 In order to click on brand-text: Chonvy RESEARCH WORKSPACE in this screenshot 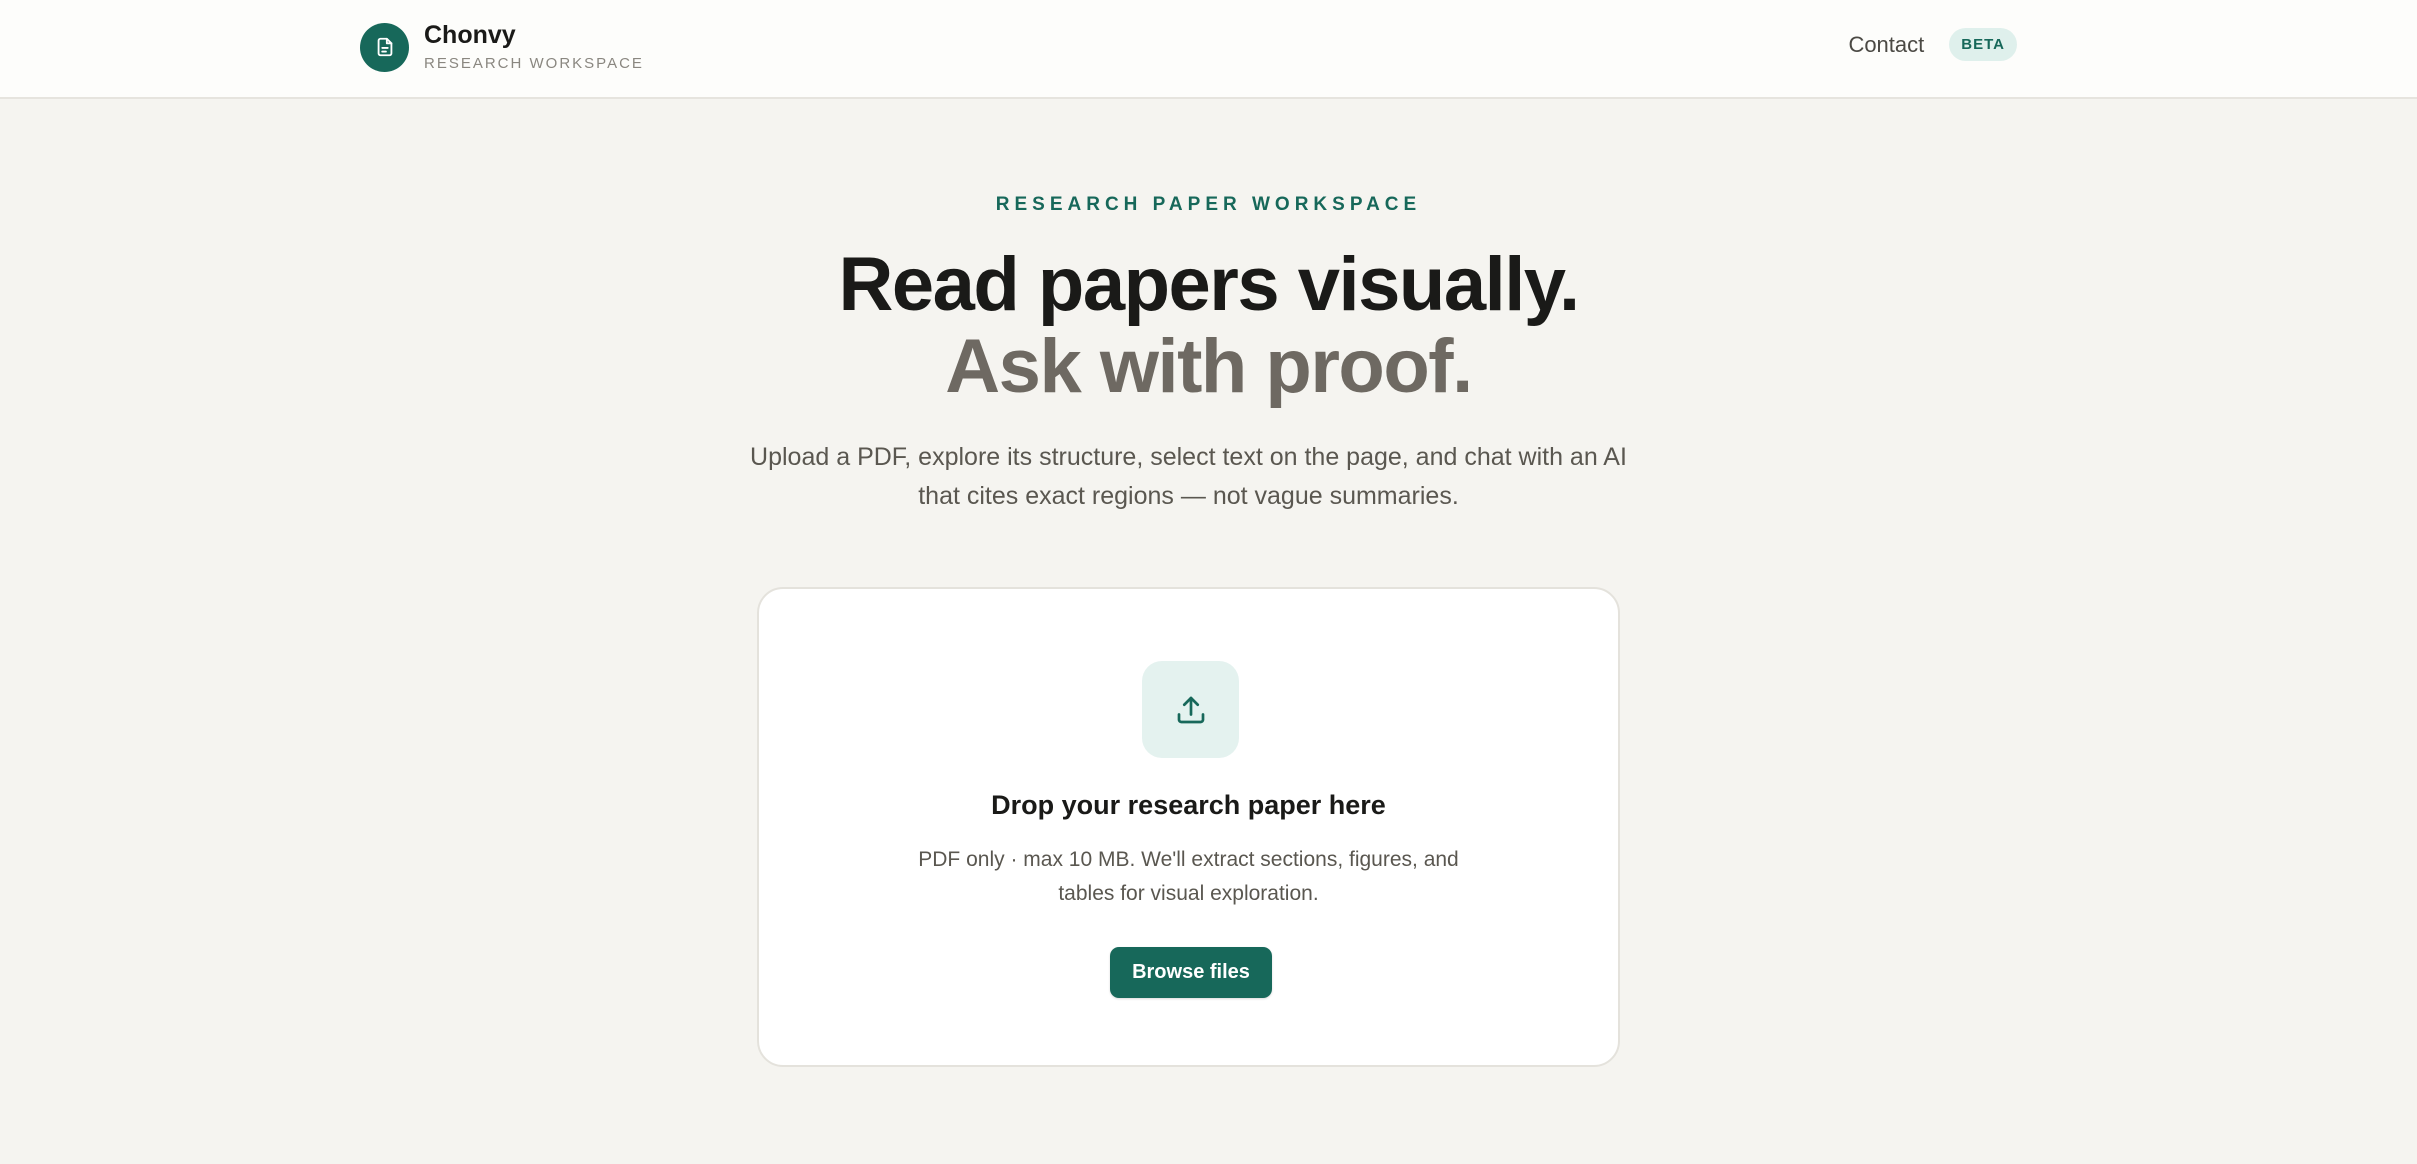, I will do `click(534, 47)`.